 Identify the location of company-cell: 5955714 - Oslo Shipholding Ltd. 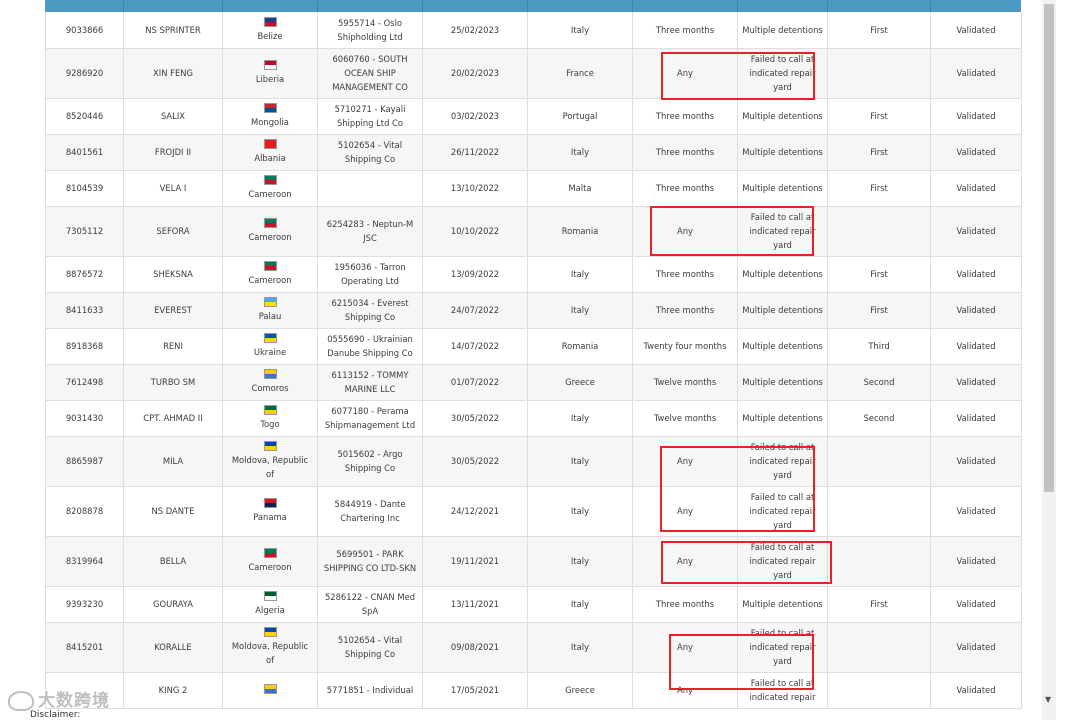
(370, 30).